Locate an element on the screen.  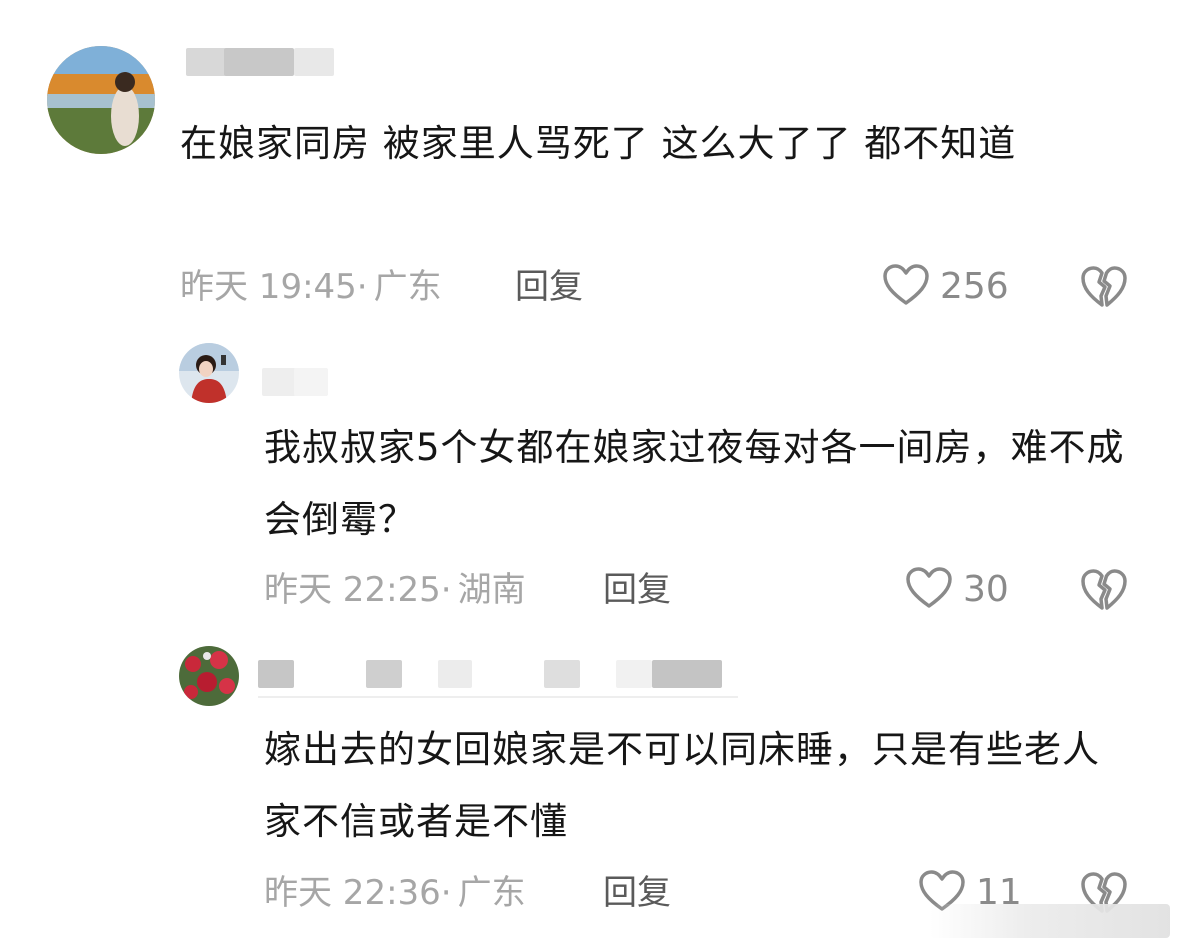
watermark-overlay is located at coordinates (1050, 921).